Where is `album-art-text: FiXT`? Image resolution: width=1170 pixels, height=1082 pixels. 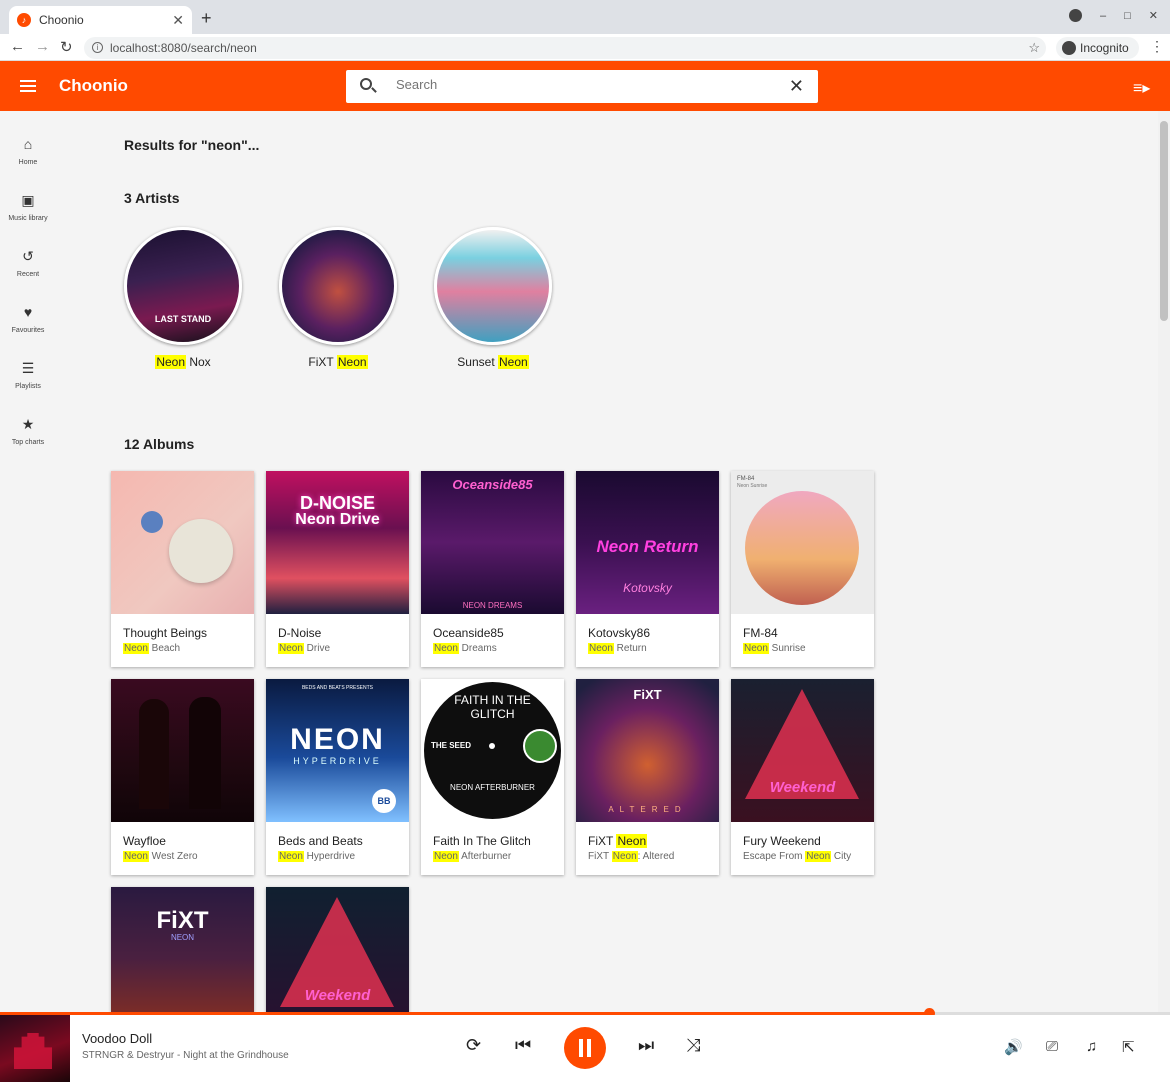 album-art-text: FiXT is located at coordinates (182, 920).